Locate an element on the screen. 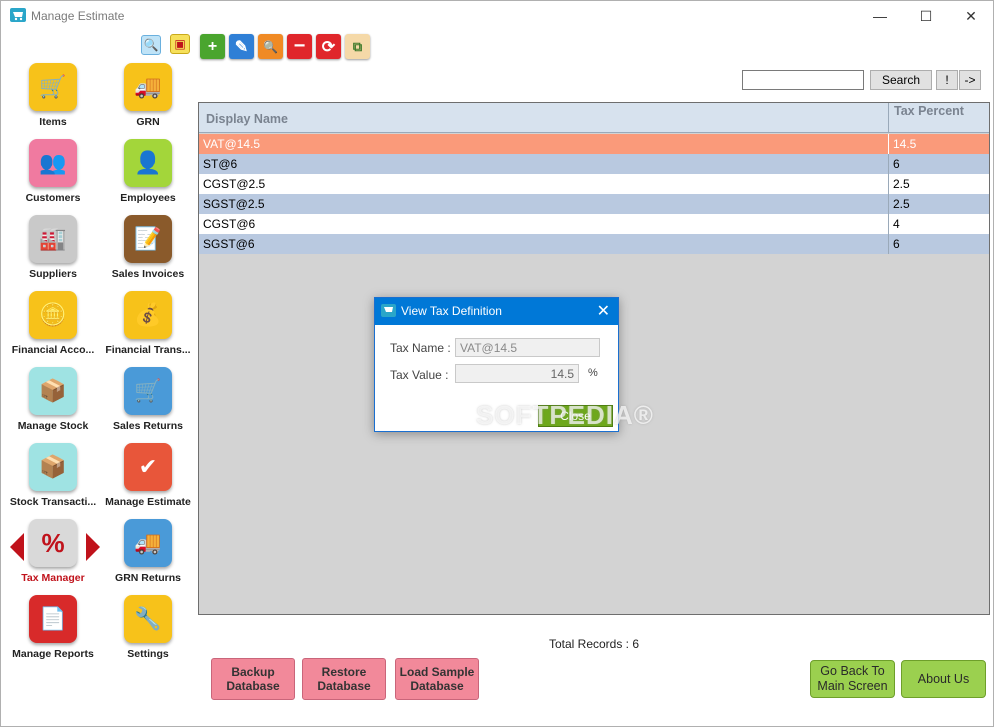  cell-tax-percent: 6 is located at coordinates (938, 164).